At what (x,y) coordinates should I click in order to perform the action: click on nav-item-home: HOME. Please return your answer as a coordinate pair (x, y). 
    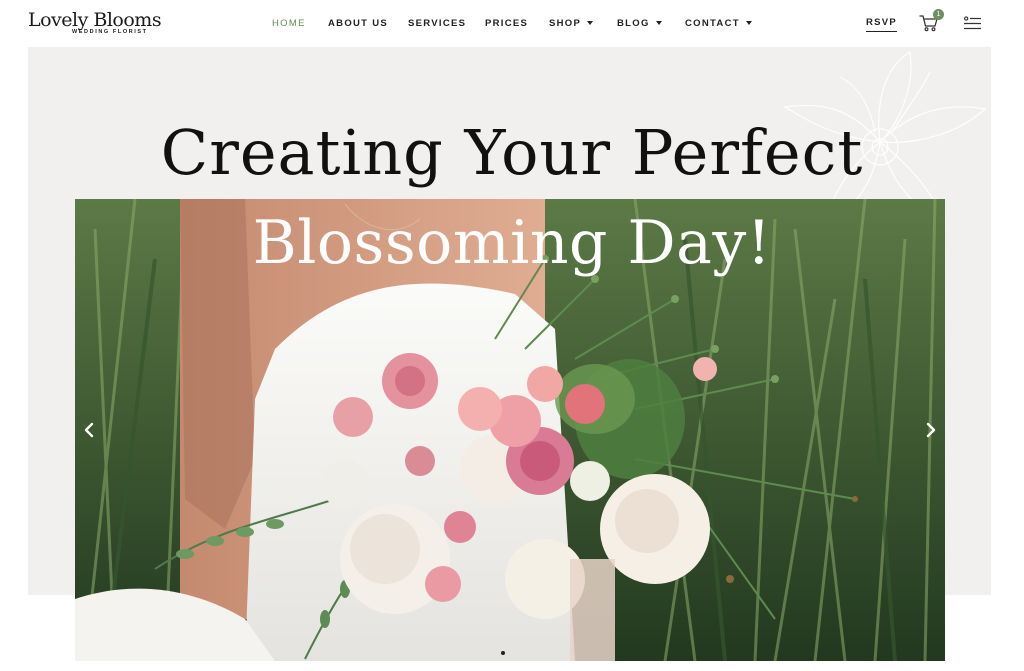
    Looking at the image, I should click on (300, 23).